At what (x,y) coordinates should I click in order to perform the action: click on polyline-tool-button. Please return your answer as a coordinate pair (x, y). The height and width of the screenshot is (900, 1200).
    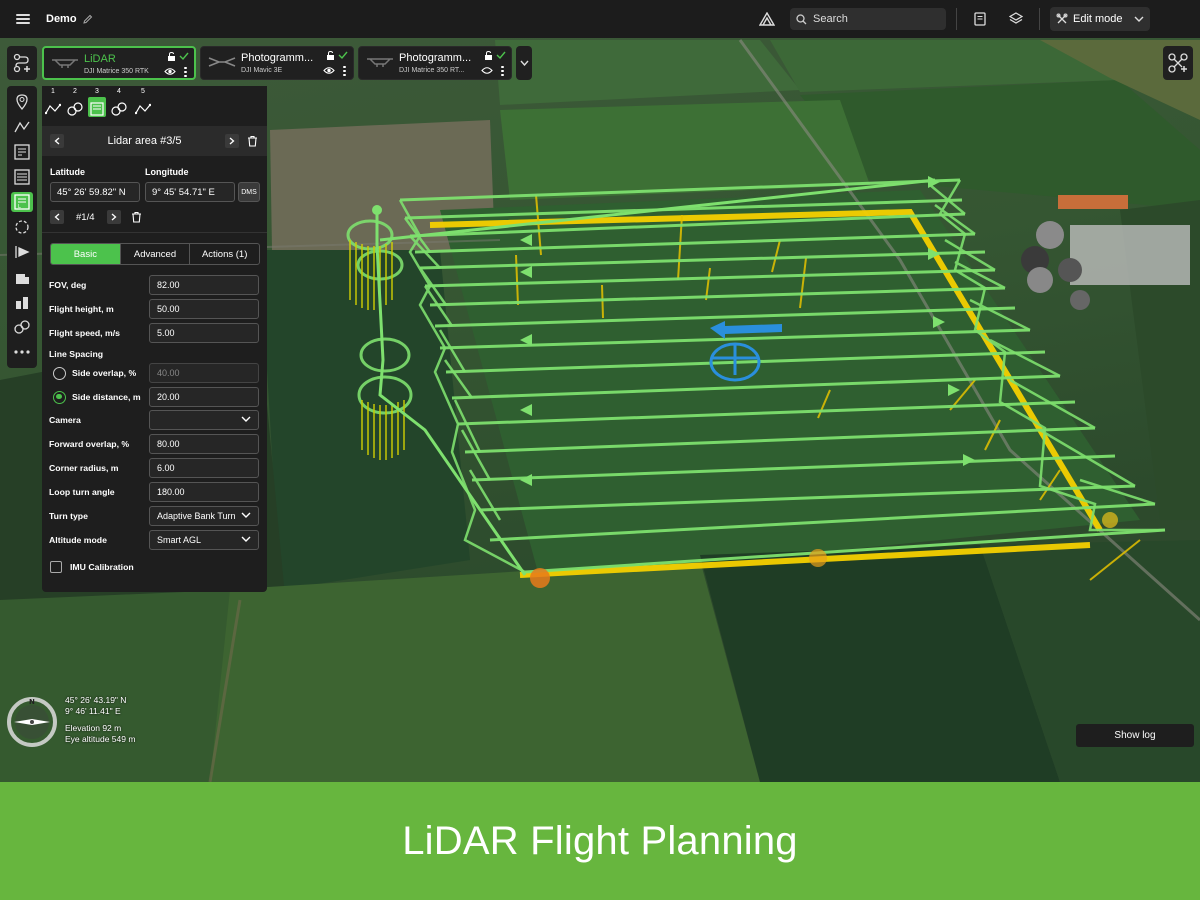
    Looking at the image, I should click on (22, 127).